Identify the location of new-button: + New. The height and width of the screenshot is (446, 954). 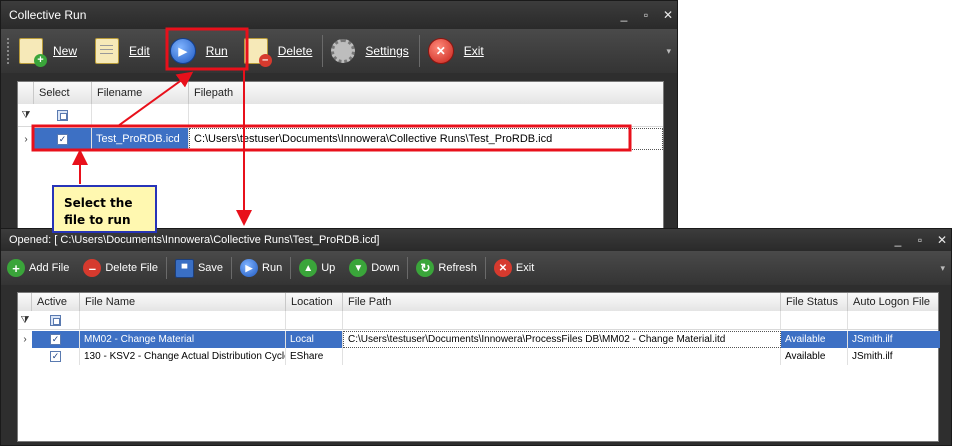
(48, 52).